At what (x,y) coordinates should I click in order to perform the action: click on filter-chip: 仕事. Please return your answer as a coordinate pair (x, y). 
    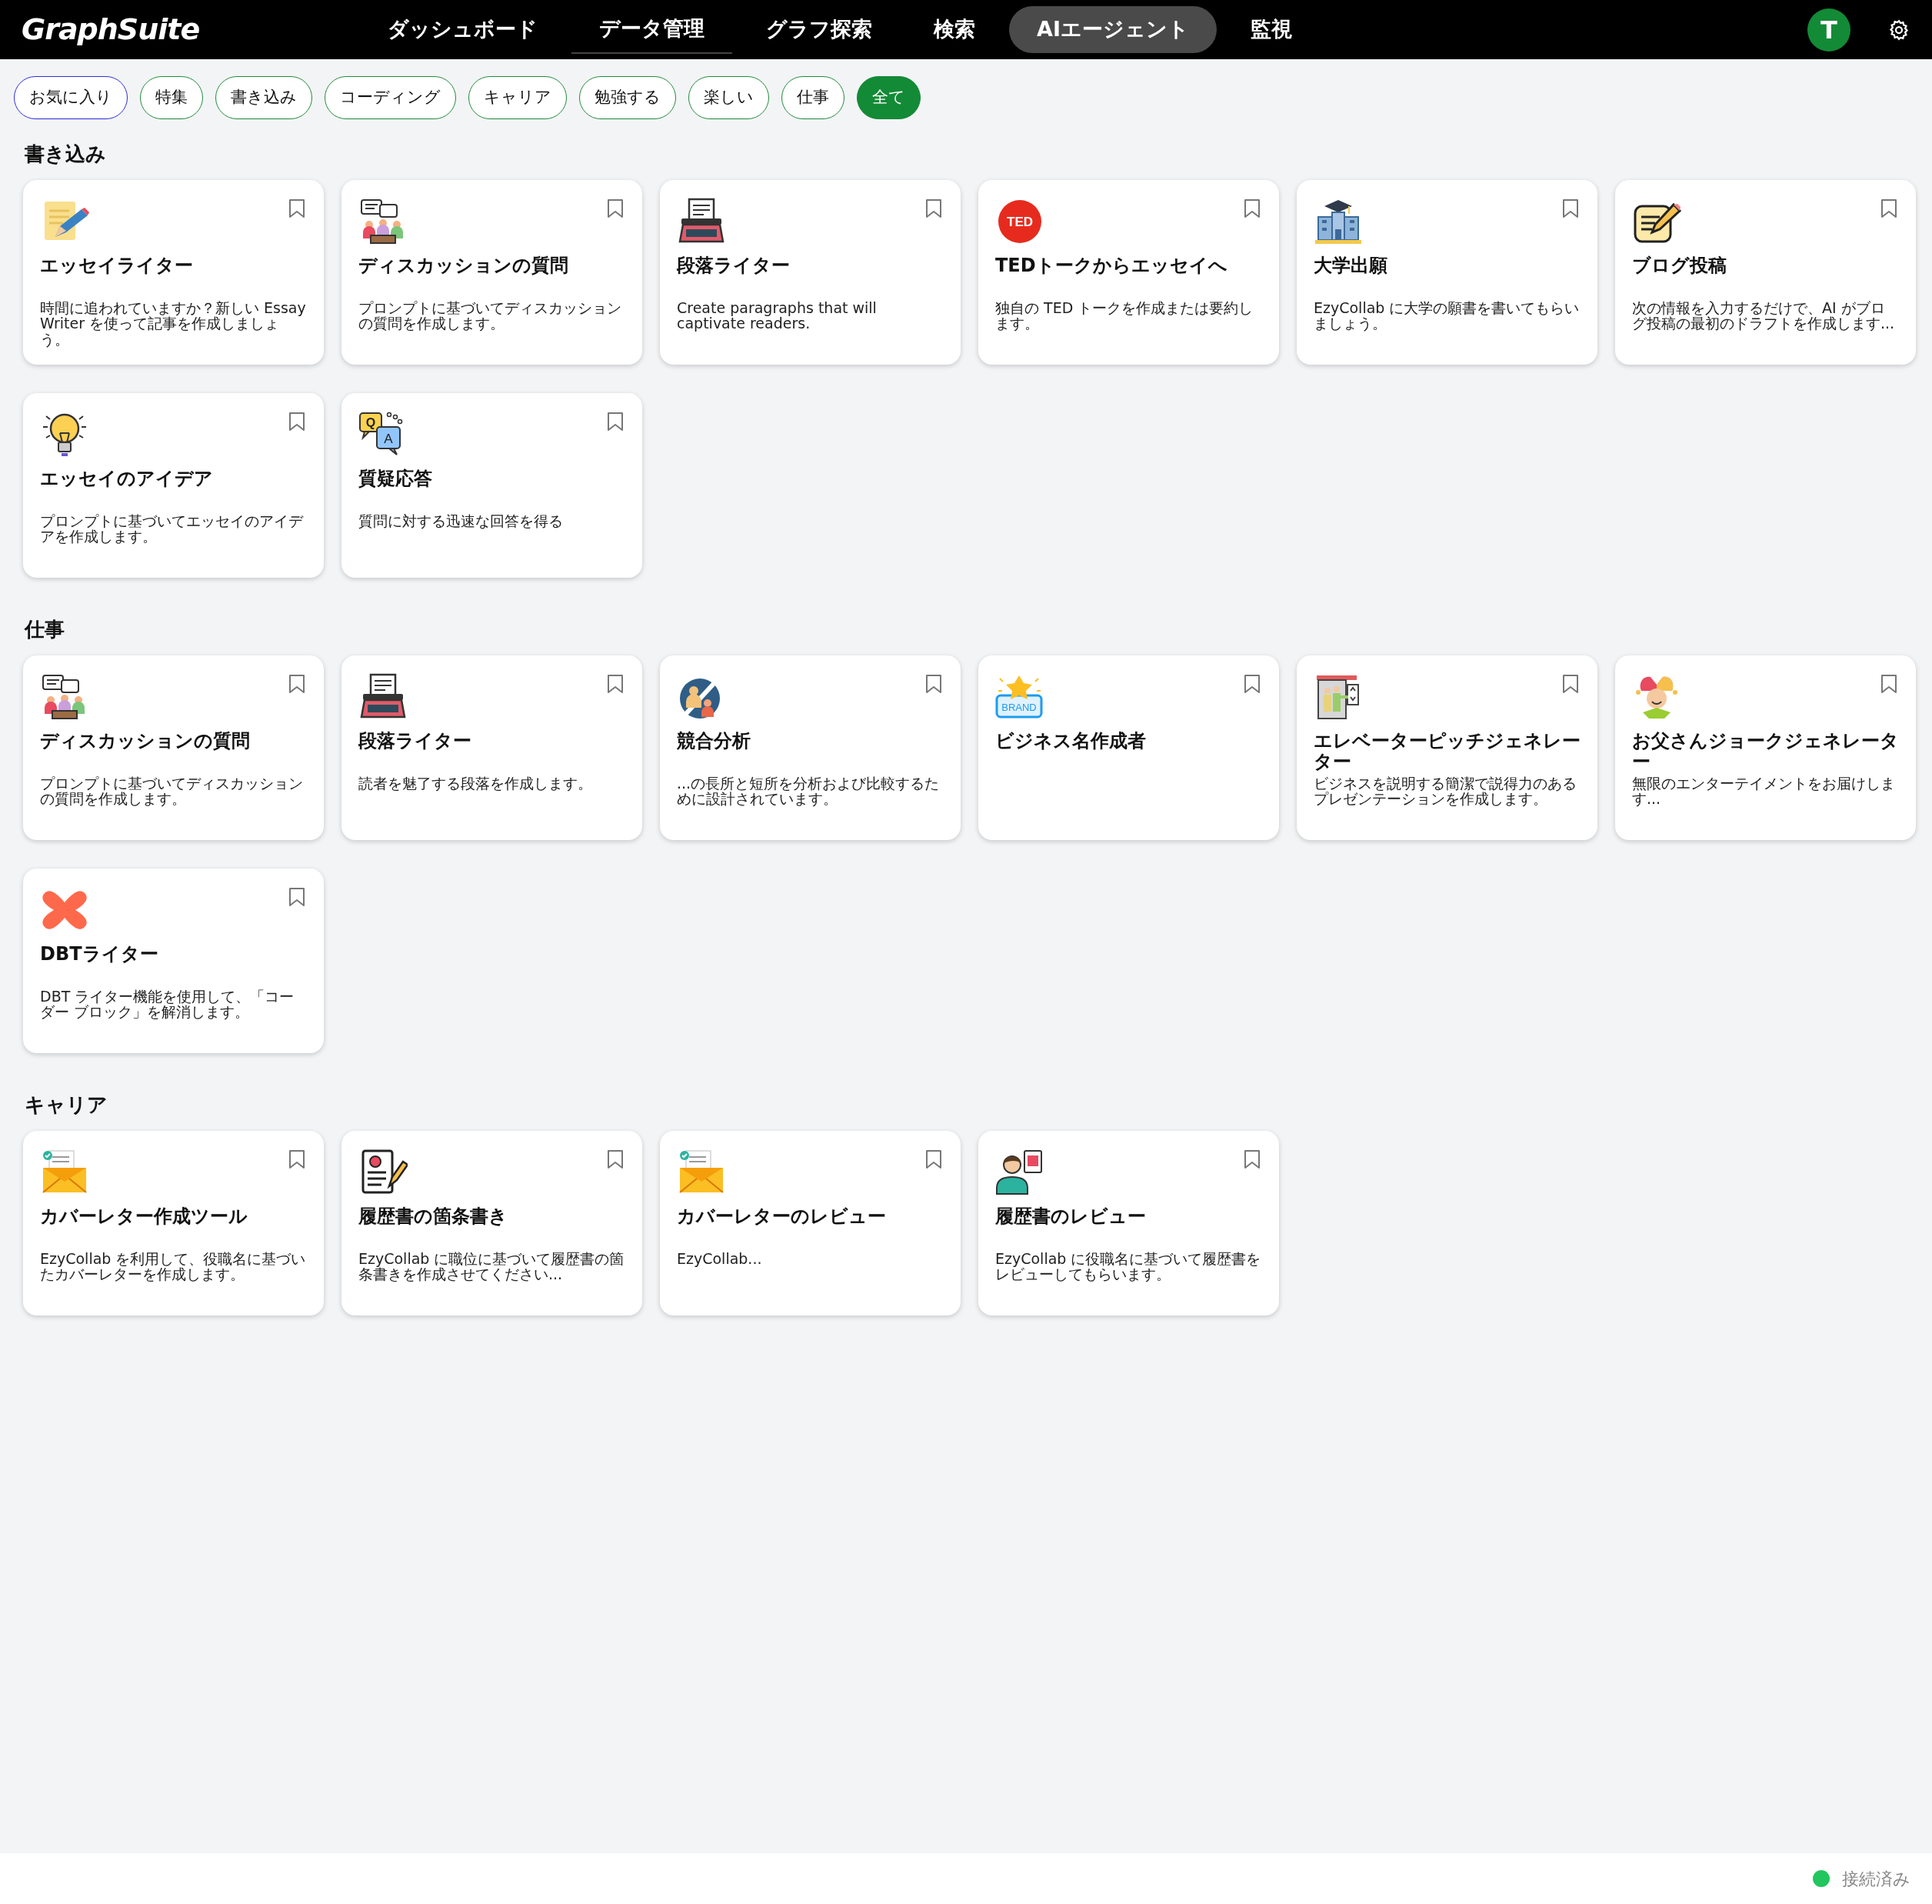
    Looking at the image, I should click on (812, 97).